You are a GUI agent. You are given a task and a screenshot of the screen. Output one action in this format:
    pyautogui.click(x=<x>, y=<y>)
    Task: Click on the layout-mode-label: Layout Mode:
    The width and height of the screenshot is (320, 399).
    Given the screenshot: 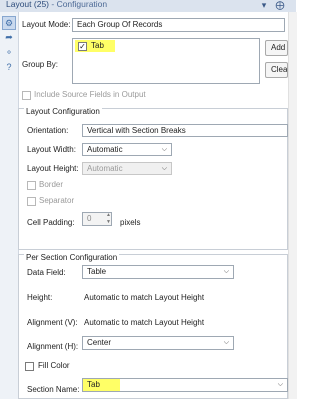 What is the action you would take?
    pyautogui.click(x=46, y=24)
    